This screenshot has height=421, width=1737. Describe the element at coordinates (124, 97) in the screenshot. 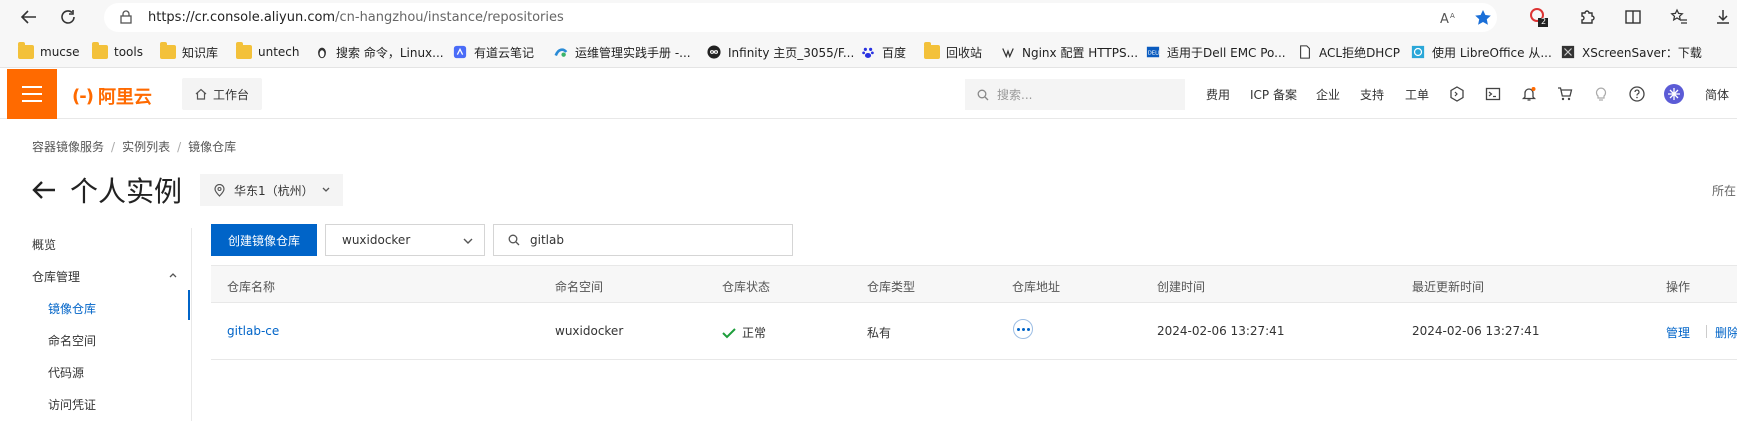

I see `logo-text: 阿里云` at that location.